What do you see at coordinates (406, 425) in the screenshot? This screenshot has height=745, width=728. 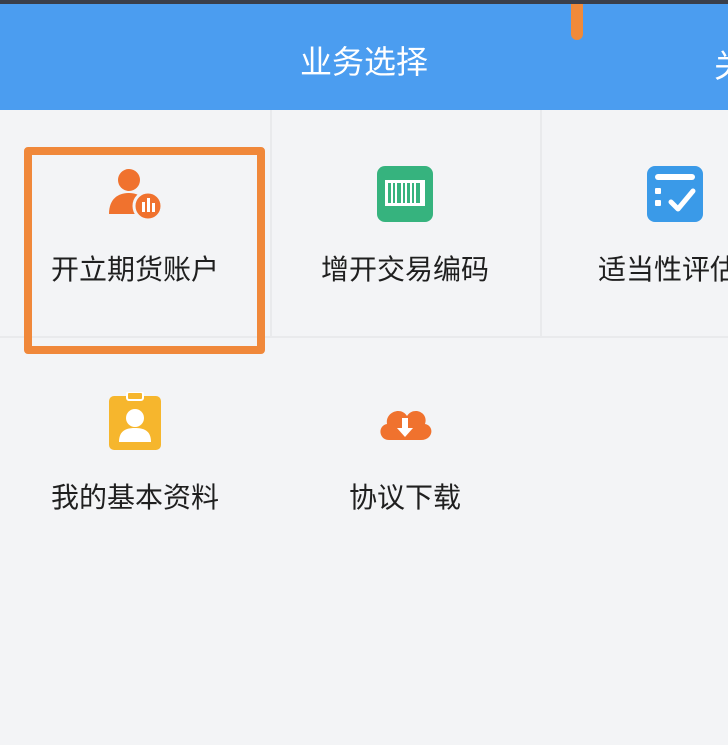 I see `cloud-download-icon` at bounding box center [406, 425].